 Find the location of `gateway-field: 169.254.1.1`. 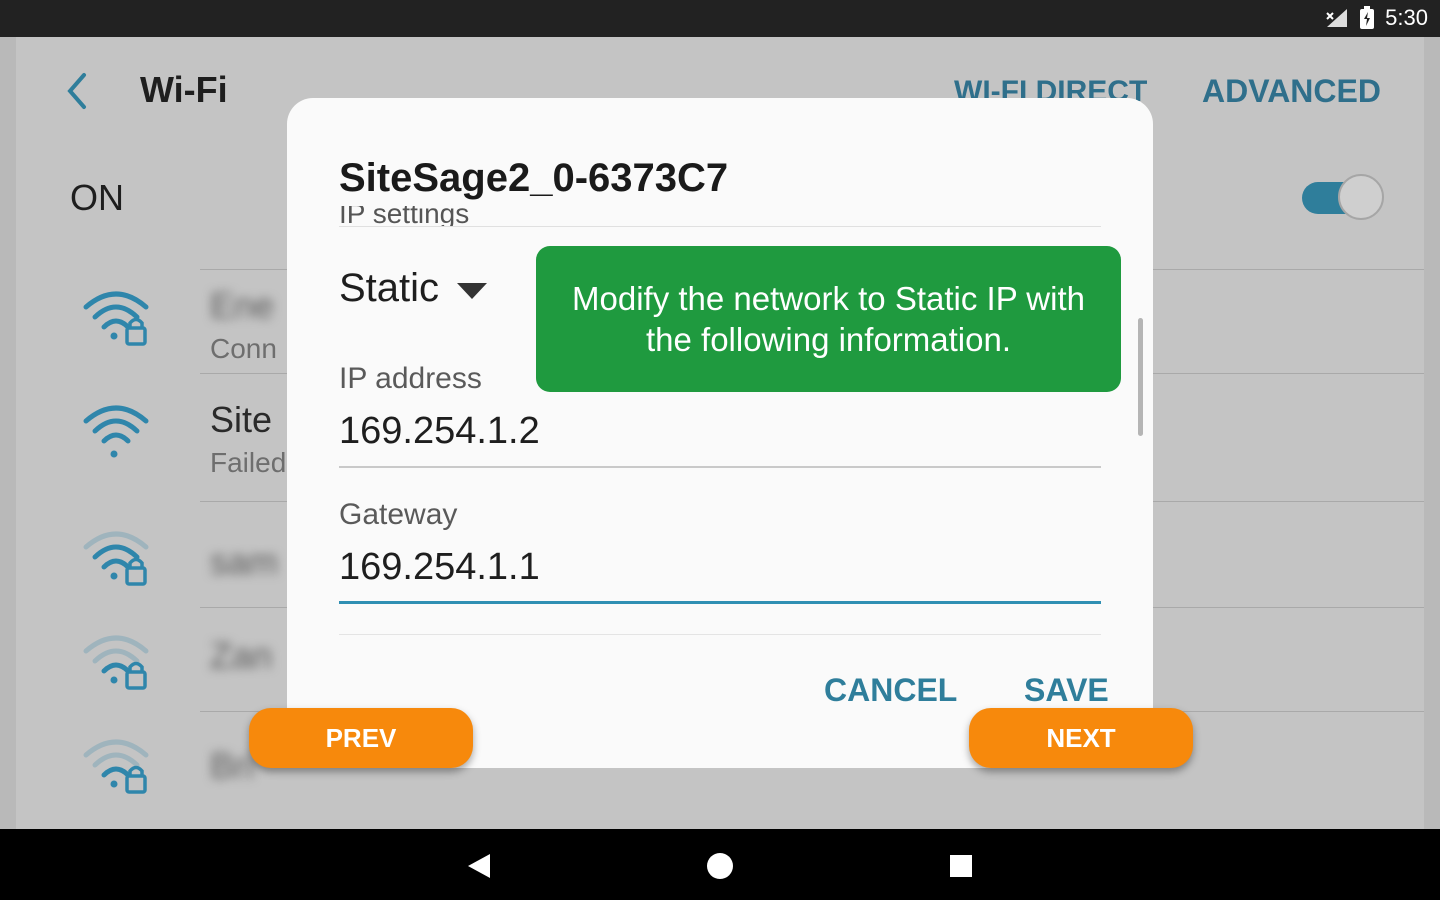

gateway-field: 169.254.1.1 is located at coordinates (439, 567).